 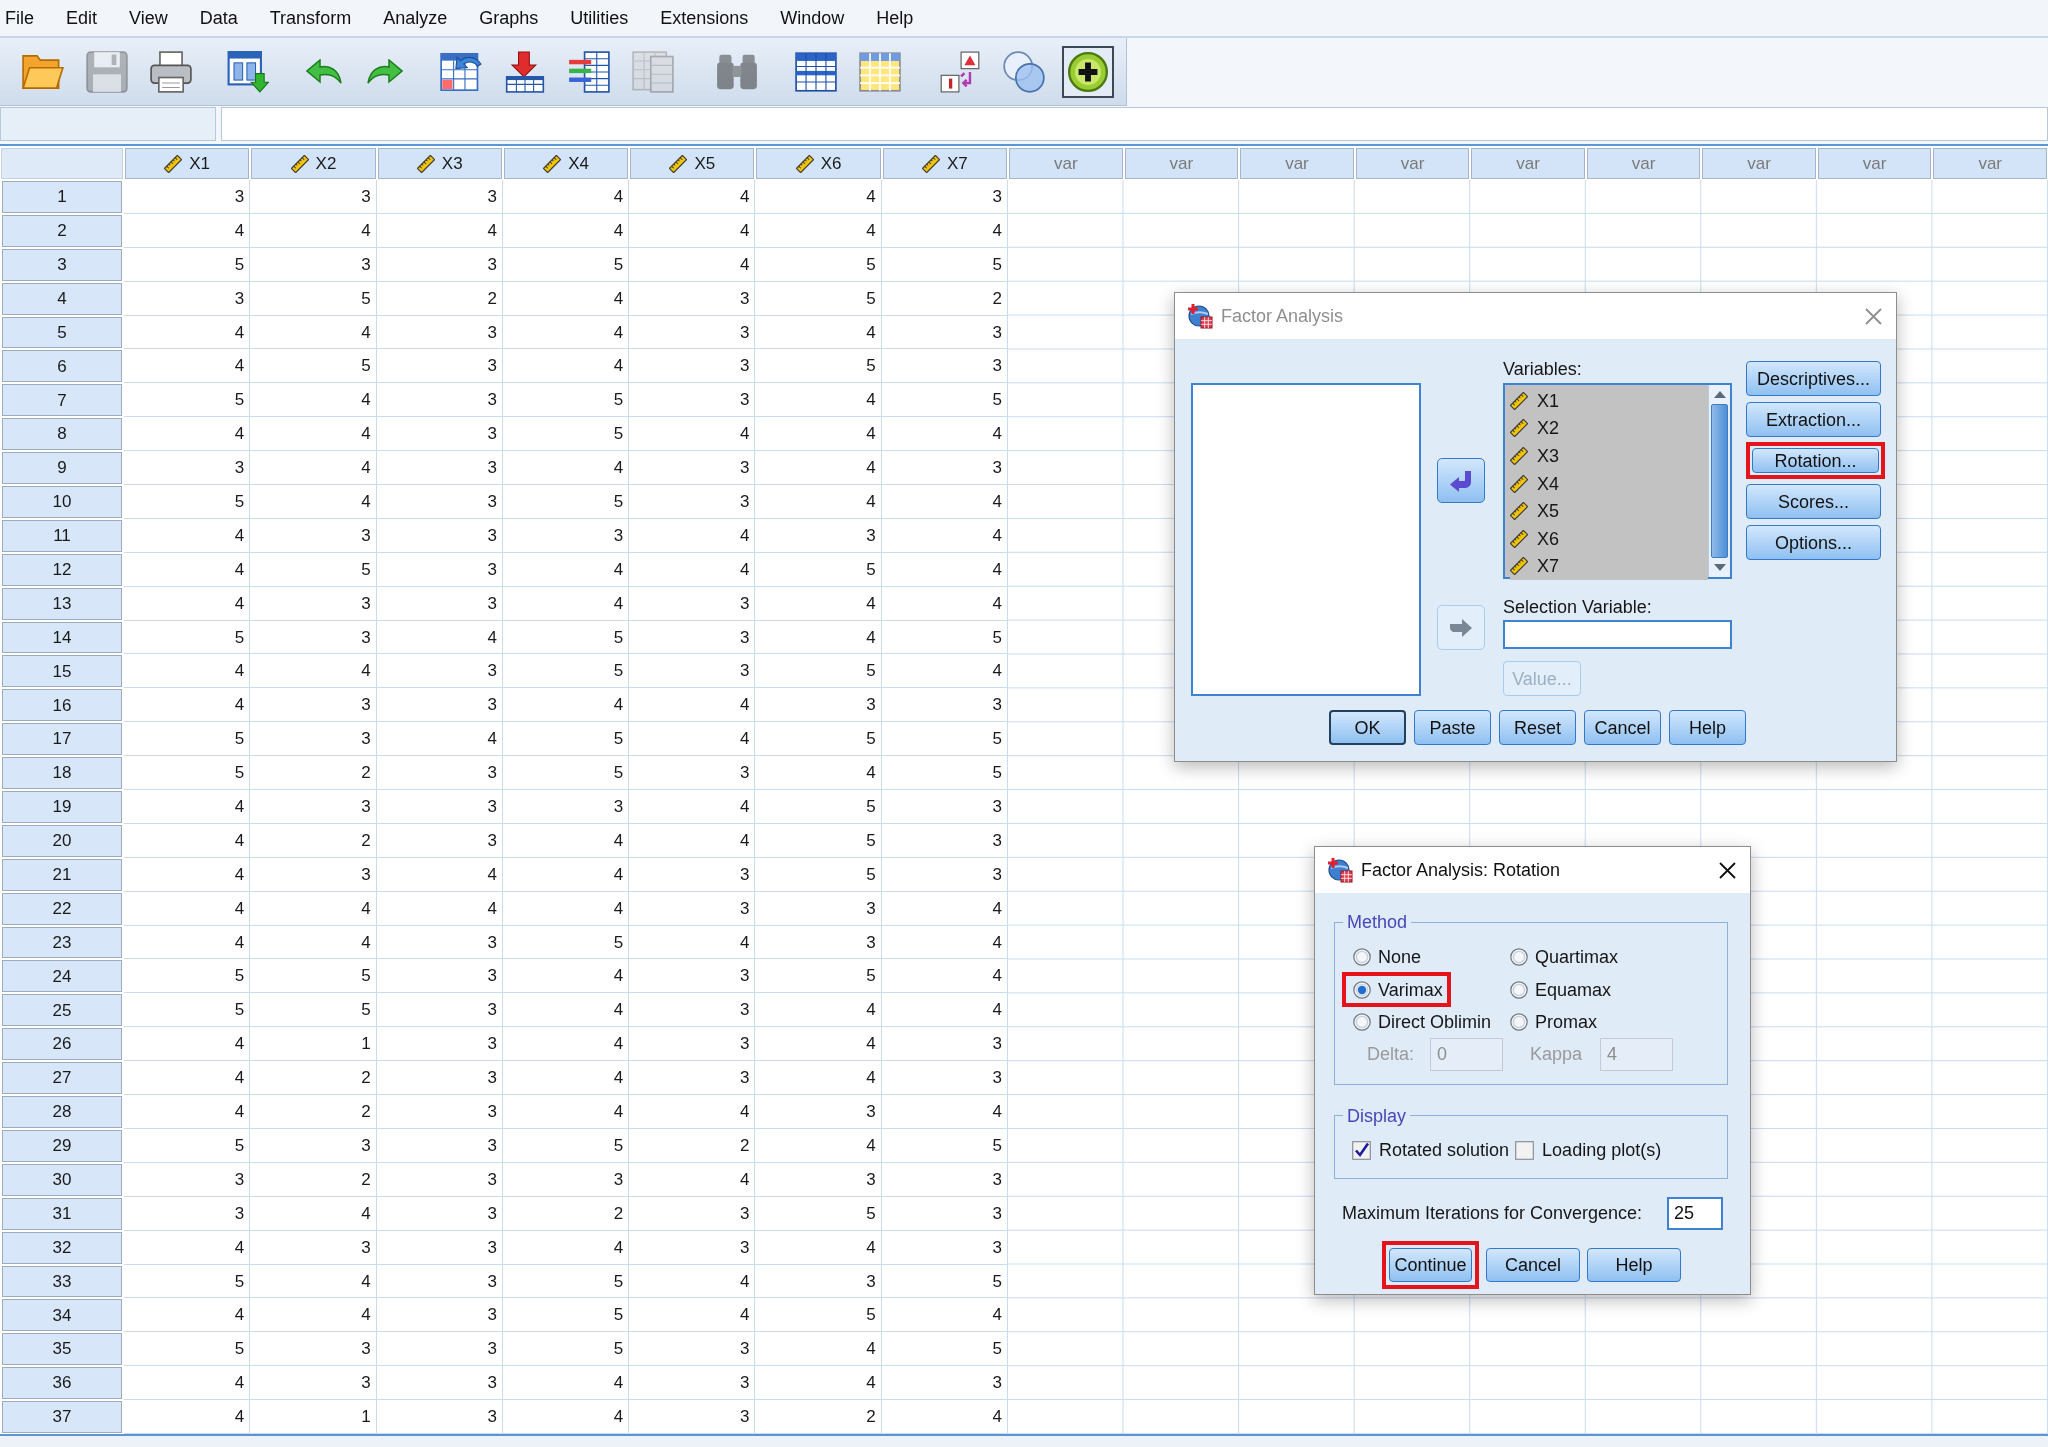 I want to click on dialog-button: Continue, so click(x=1430, y=1264).